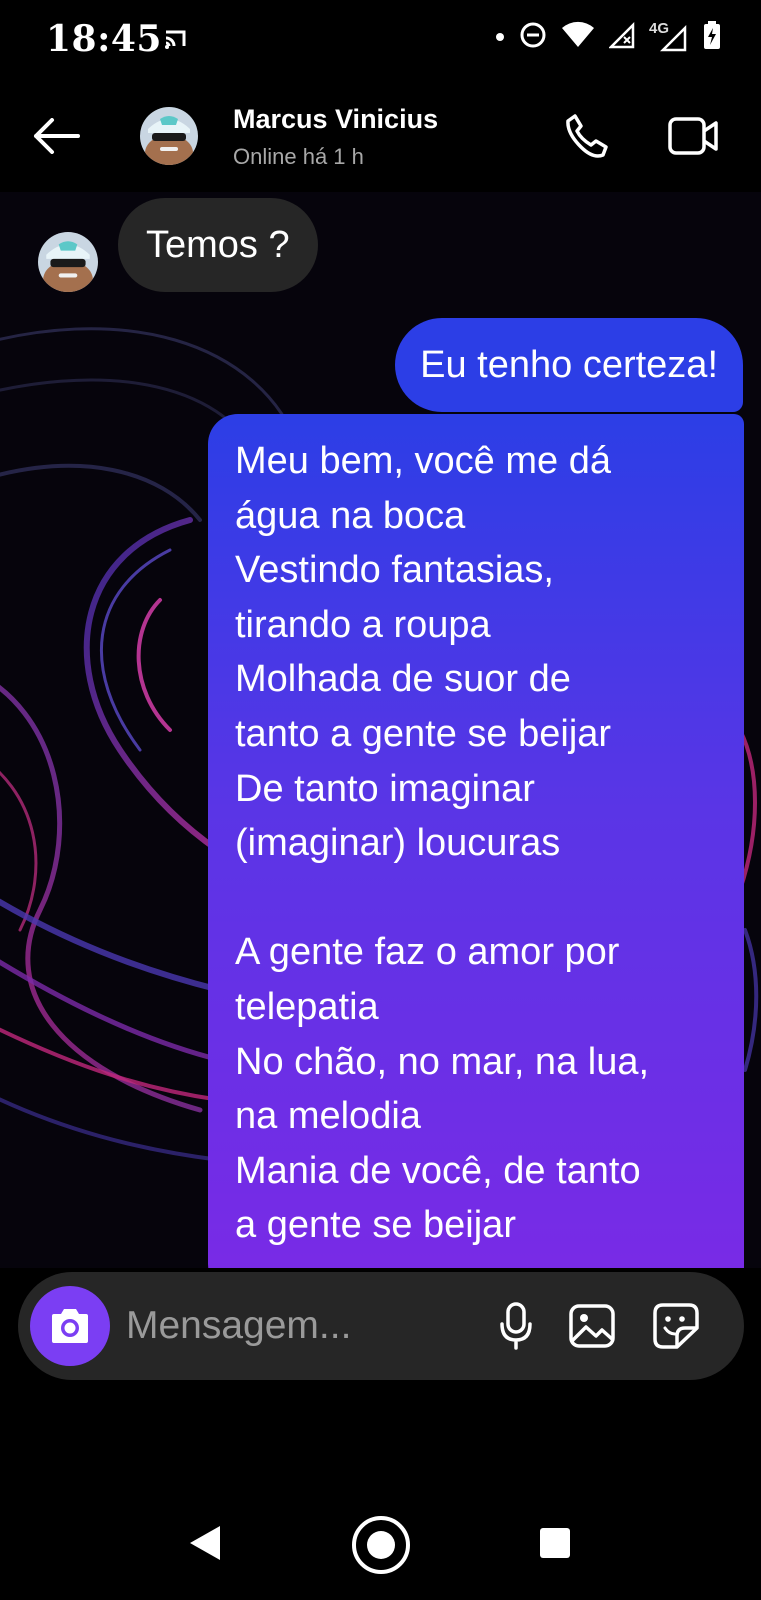 This screenshot has width=761, height=1600. I want to click on do-not-disturb-icon, so click(533, 37).